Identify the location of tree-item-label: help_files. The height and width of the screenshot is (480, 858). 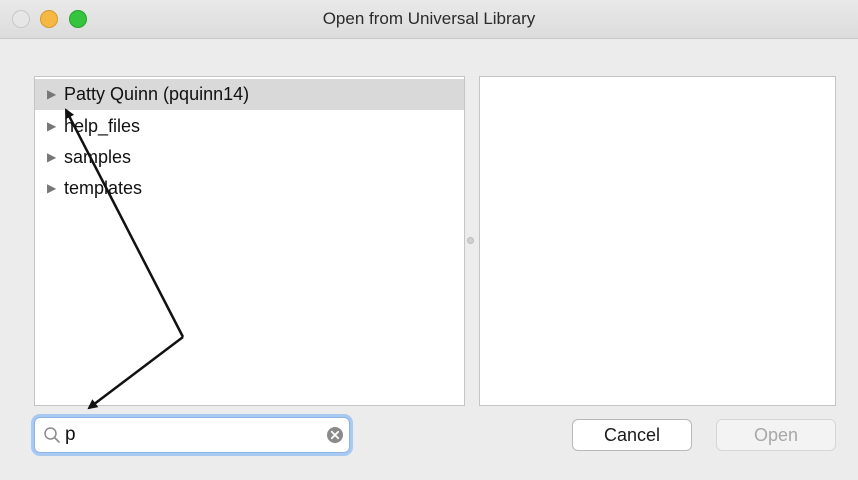
(102, 126).